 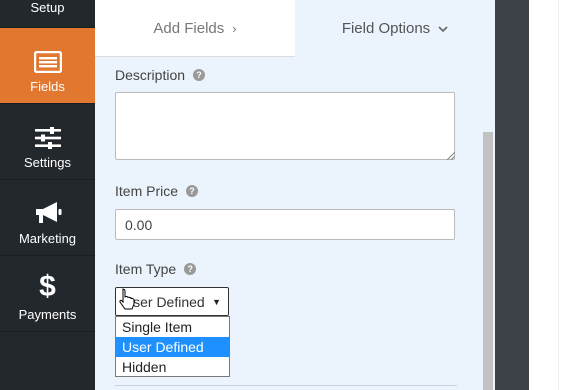 I want to click on item-type-label: Item Type, so click(x=146, y=269).